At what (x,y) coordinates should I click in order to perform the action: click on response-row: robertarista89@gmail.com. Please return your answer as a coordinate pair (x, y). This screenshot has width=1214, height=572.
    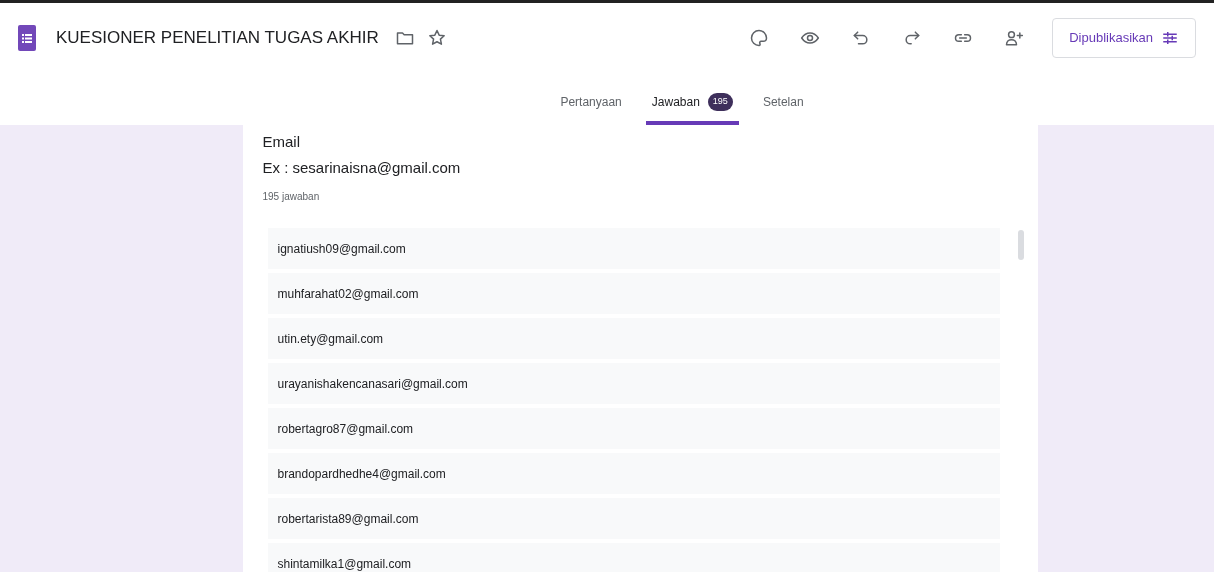
    Looking at the image, I should click on (633, 518).